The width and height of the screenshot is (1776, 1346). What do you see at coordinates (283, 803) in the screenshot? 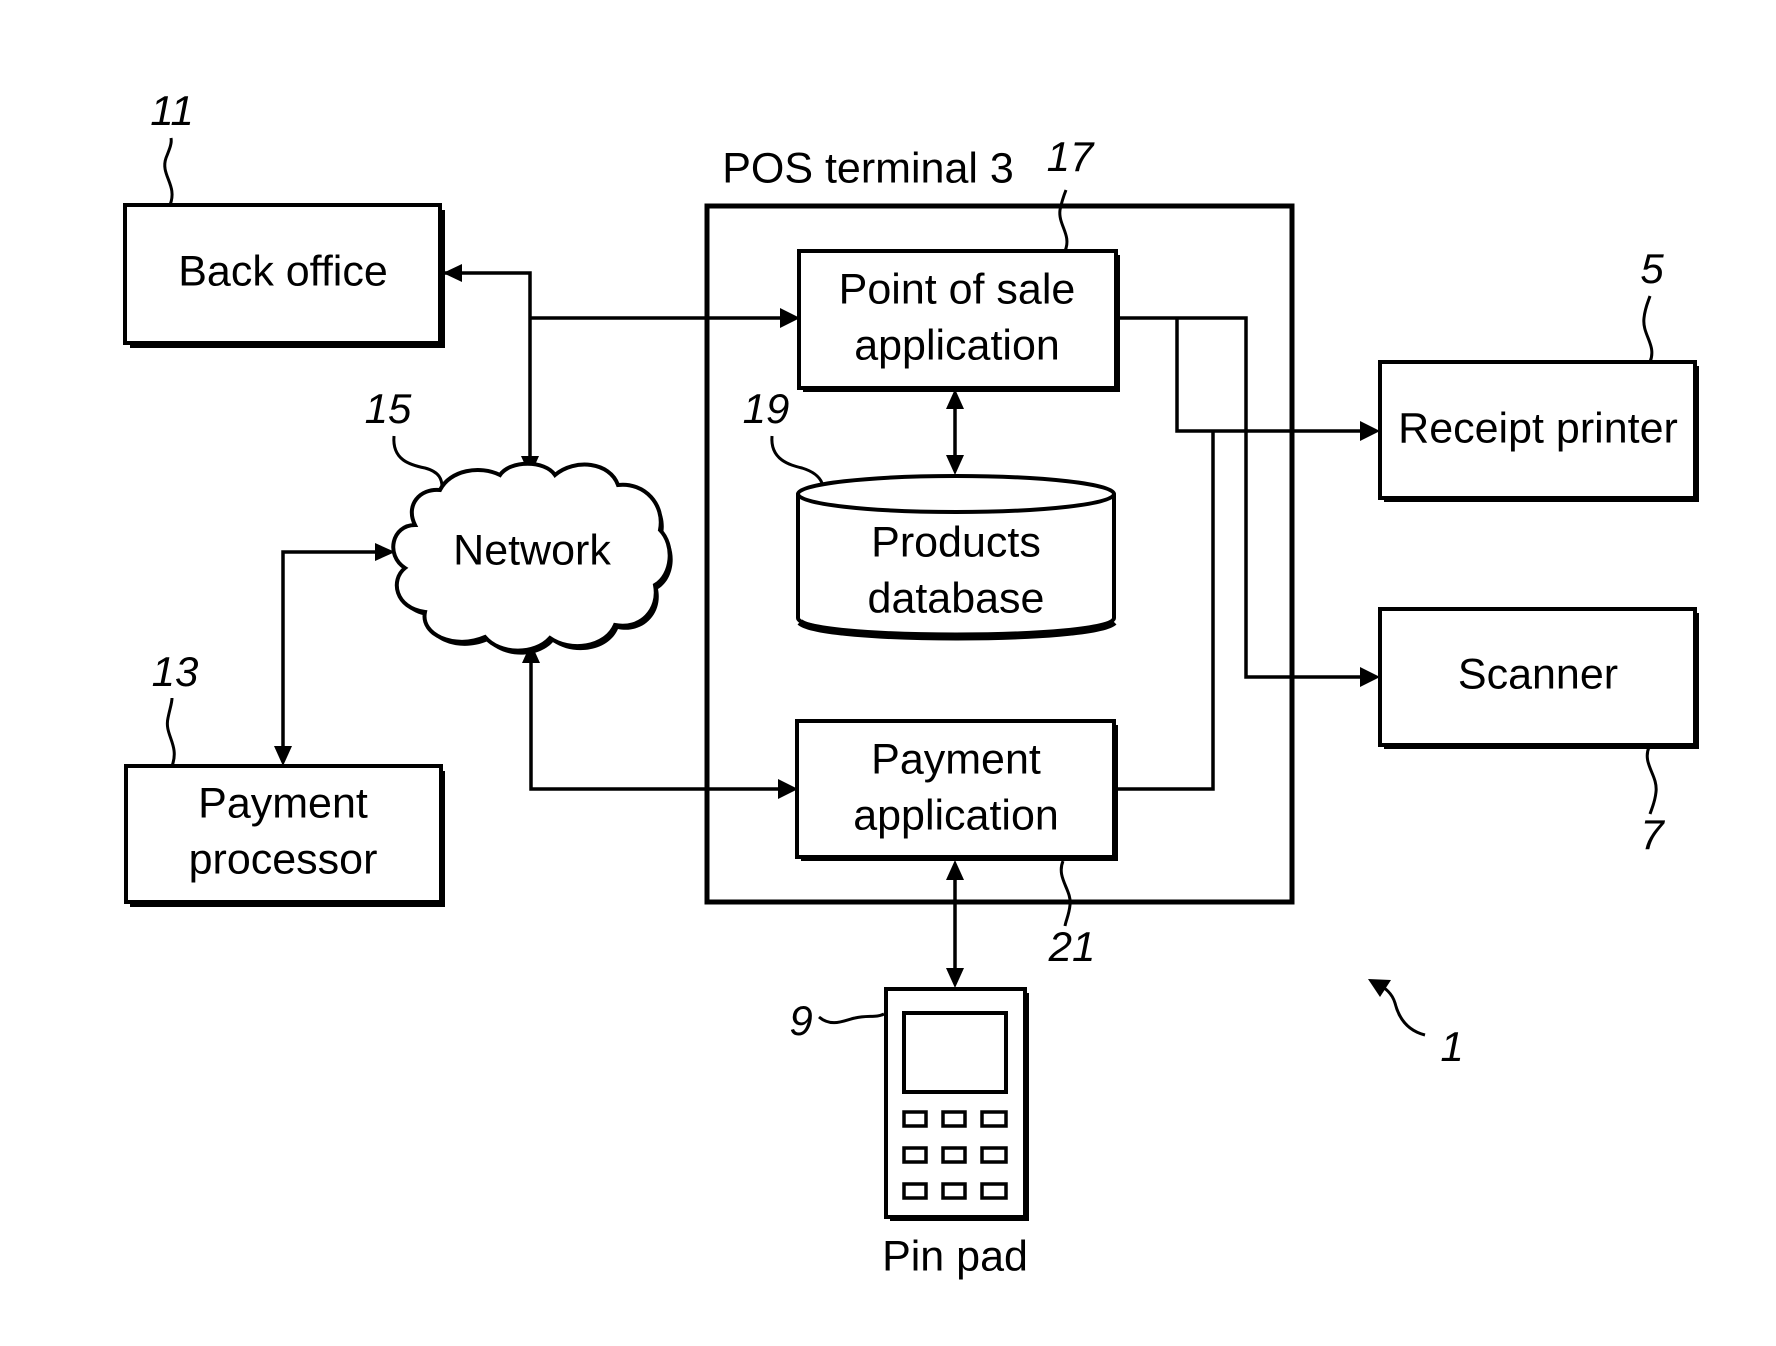
I see `payment-processor-label-line1: Payment` at bounding box center [283, 803].